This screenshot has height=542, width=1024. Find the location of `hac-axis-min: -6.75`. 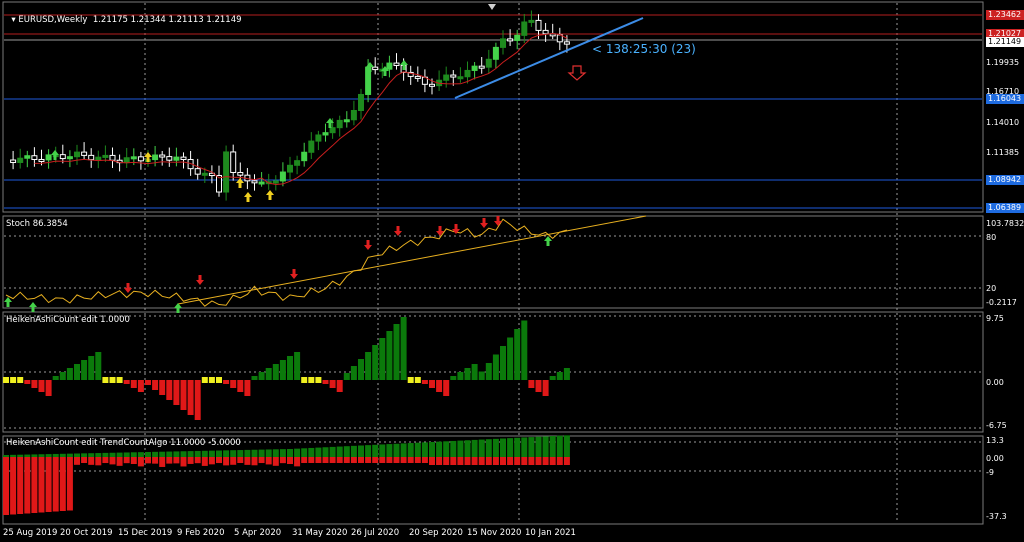

hac-axis-min: -6.75 is located at coordinates (996, 425).